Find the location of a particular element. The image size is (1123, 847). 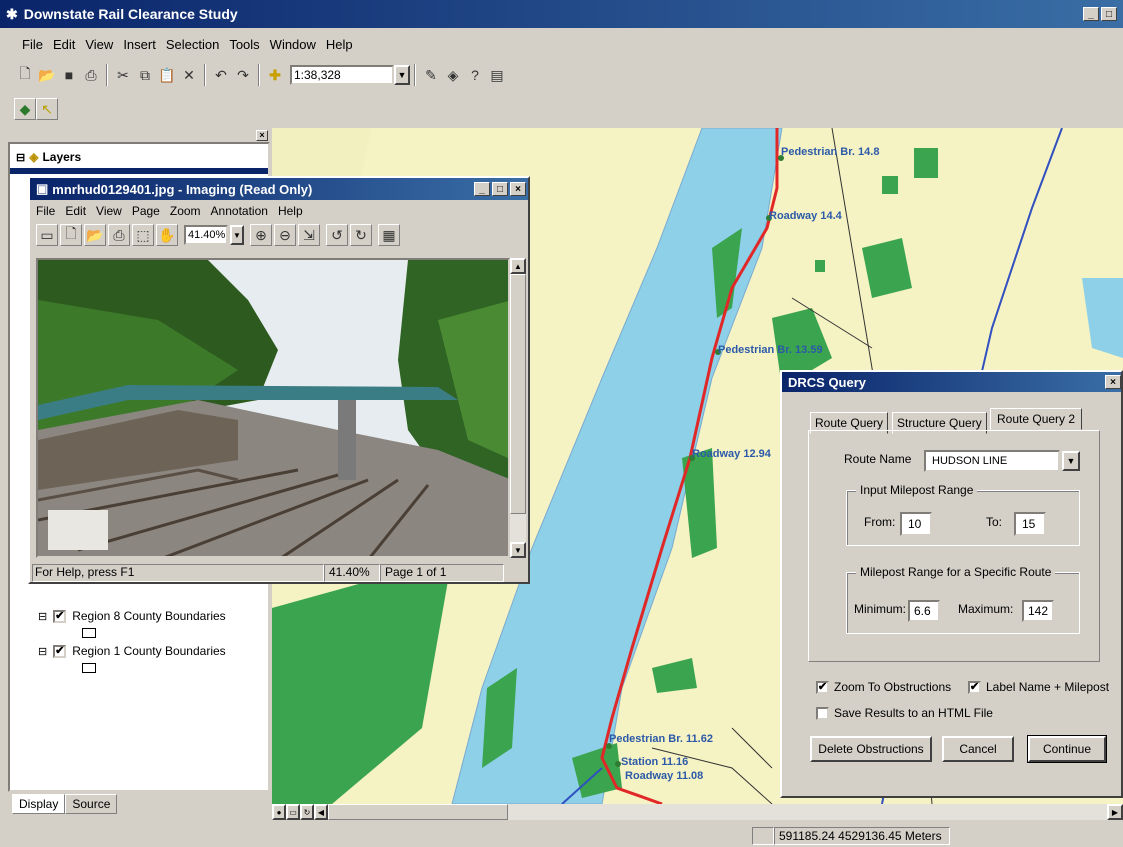

copy-icon: ⧉ is located at coordinates (145, 75).